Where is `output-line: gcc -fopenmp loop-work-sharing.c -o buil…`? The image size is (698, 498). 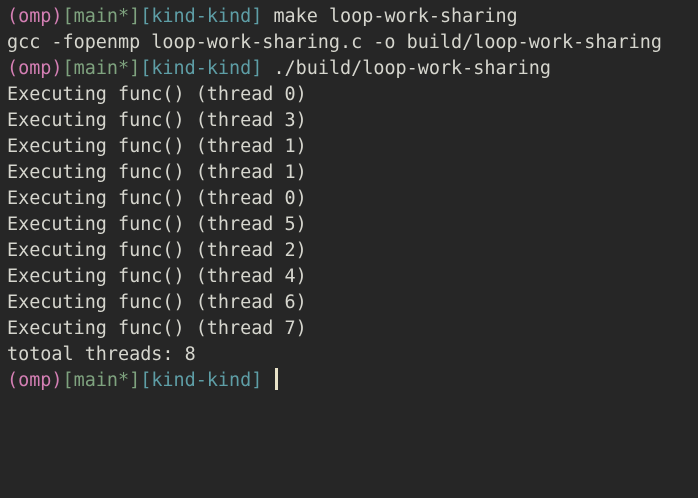
output-line: gcc -fopenmp loop-work-sharing.c -o buil… is located at coordinates (334, 42).